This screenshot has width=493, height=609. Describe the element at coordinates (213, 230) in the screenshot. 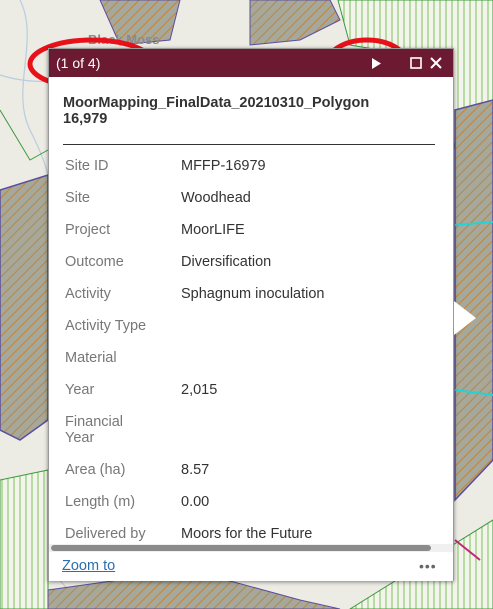

I see `attribute-value: MoorLIFE` at that location.